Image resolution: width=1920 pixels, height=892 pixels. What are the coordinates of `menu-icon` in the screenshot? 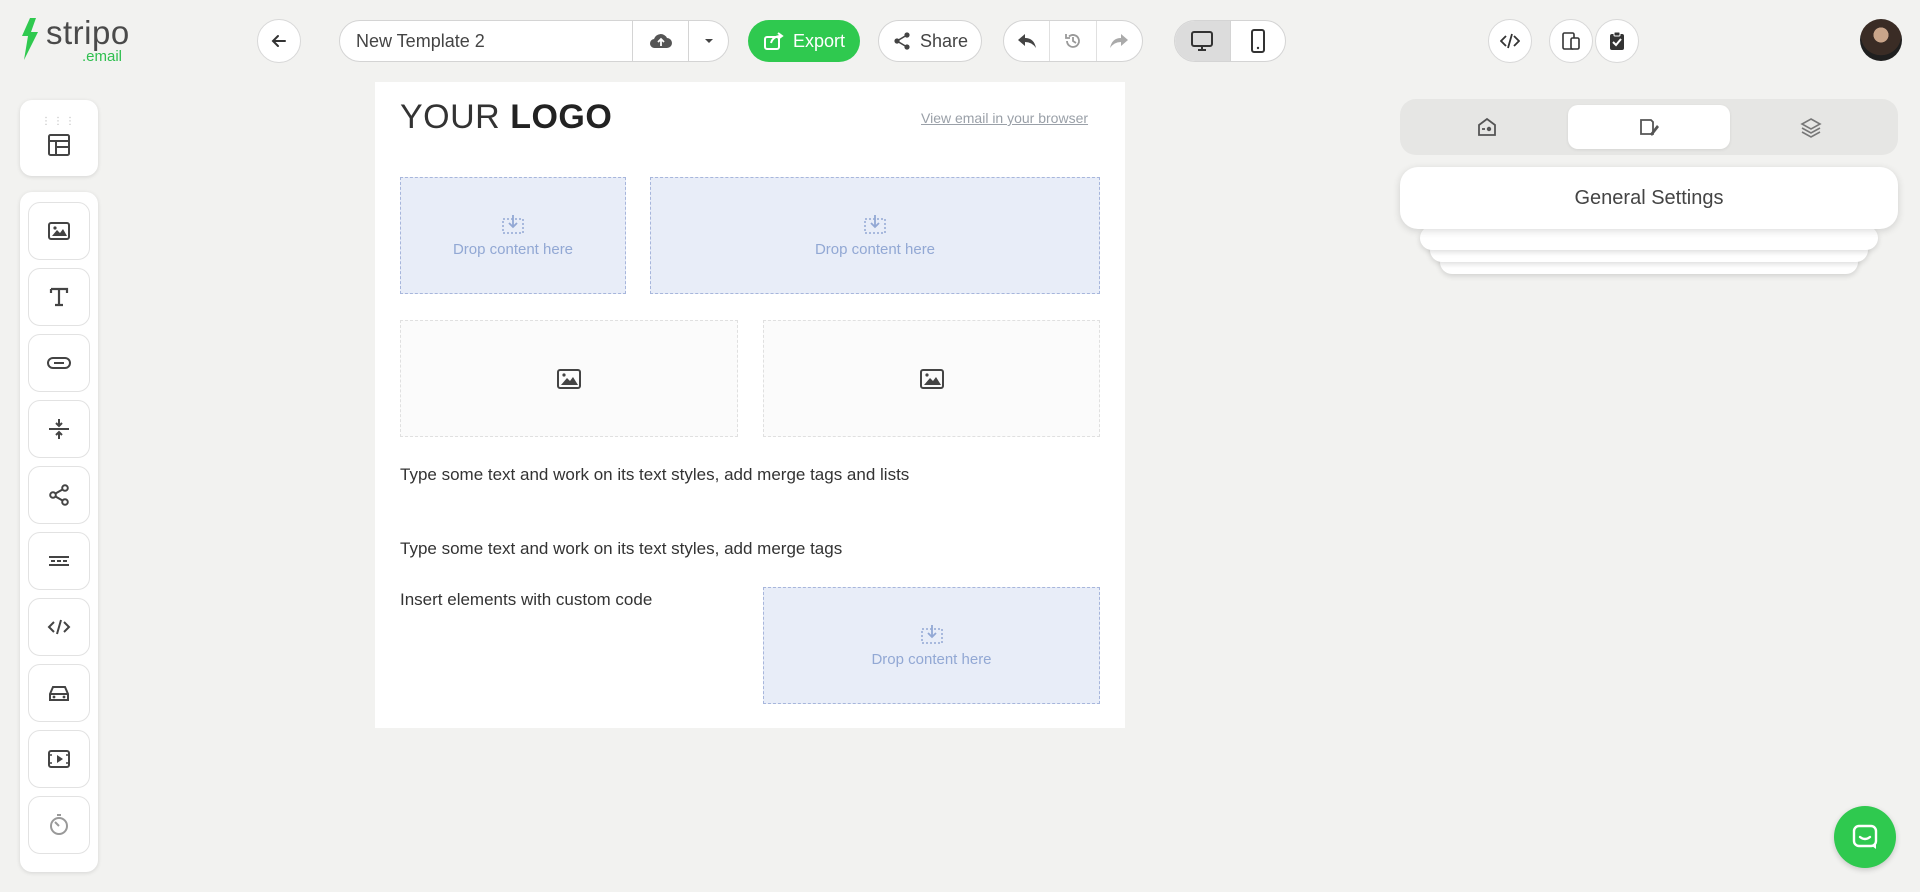 It's located at (59, 561).